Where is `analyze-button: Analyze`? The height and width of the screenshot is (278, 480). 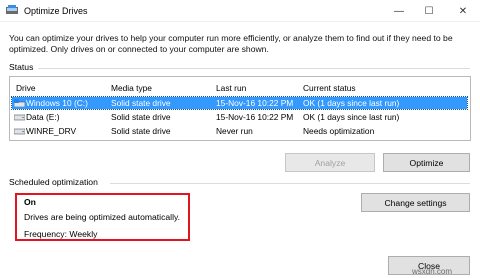 analyze-button: Analyze is located at coordinates (330, 162).